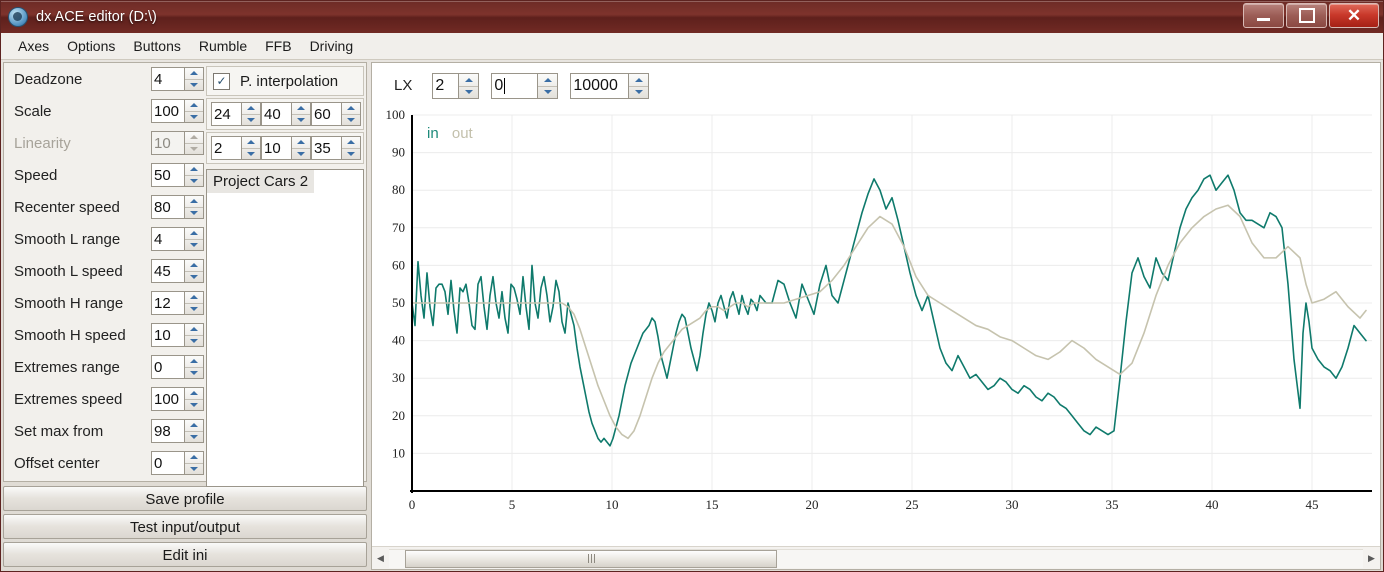 Image resolution: width=1384 pixels, height=572 pixels. What do you see at coordinates (876, 558) in the screenshot?
I see `scrollbar-track` at bounding box center [876, 558].